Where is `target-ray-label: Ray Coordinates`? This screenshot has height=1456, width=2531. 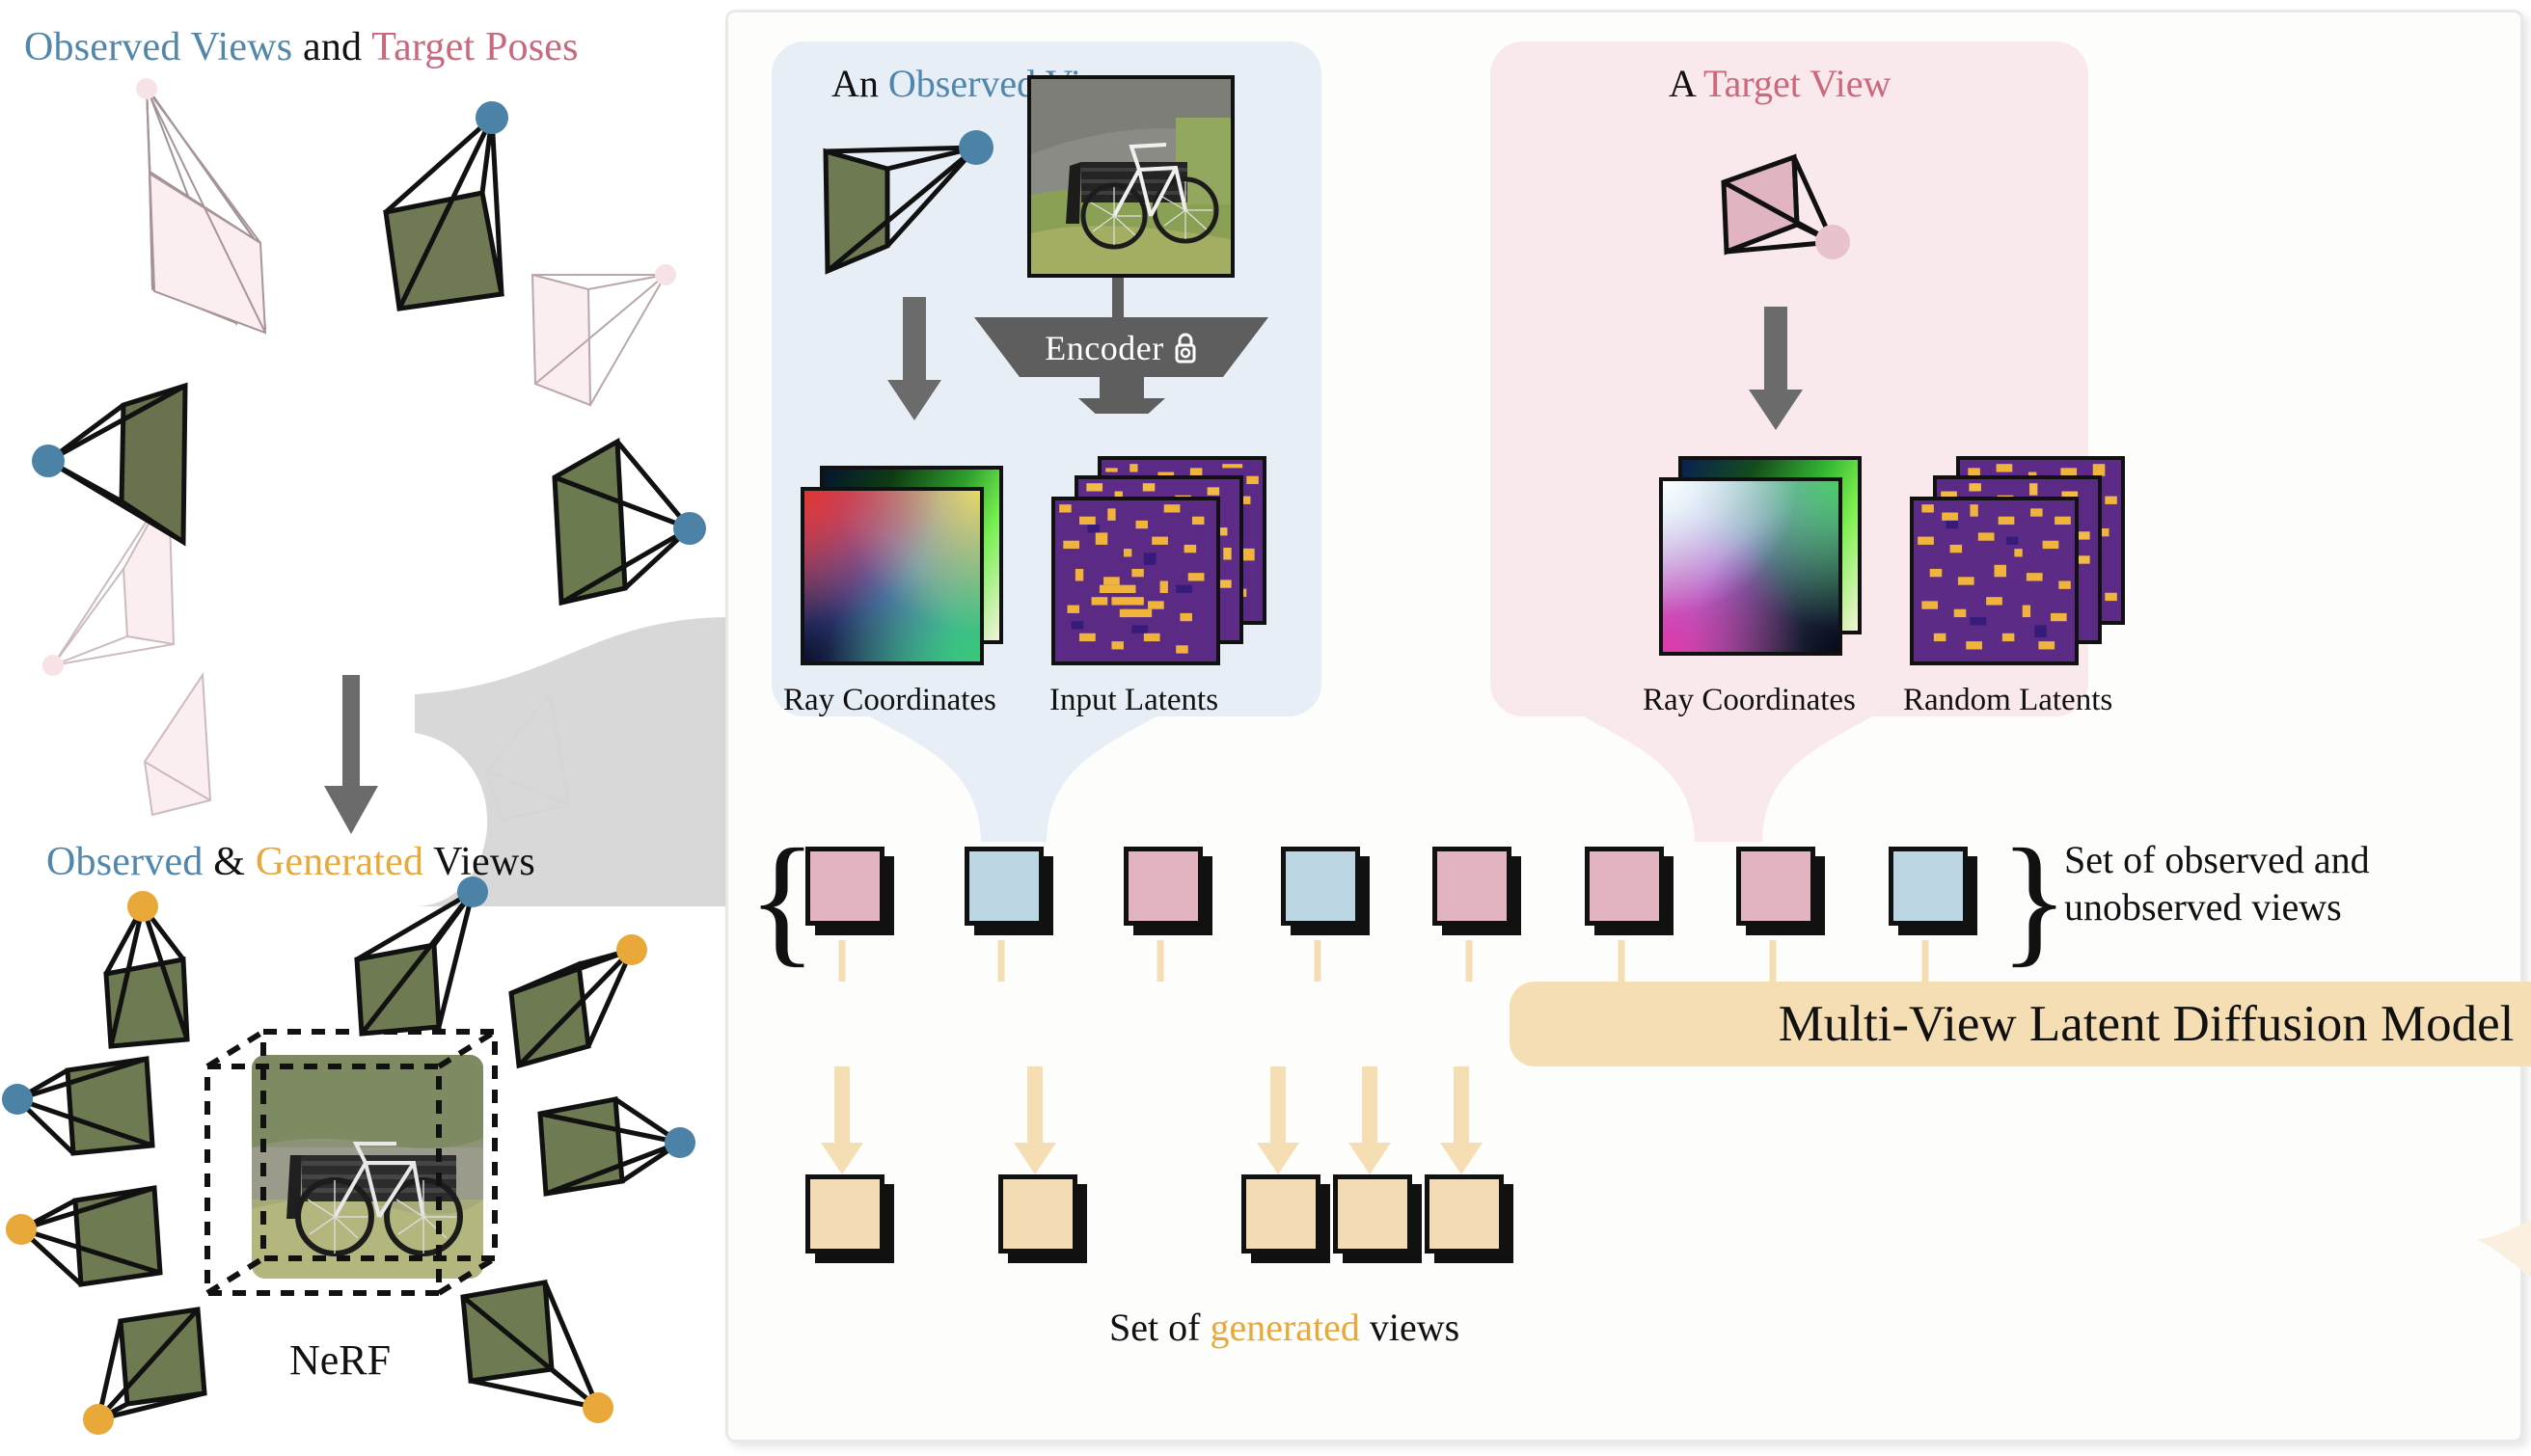 target-ray-label: Ray Coordinates is located at coordinates (1749, 700).